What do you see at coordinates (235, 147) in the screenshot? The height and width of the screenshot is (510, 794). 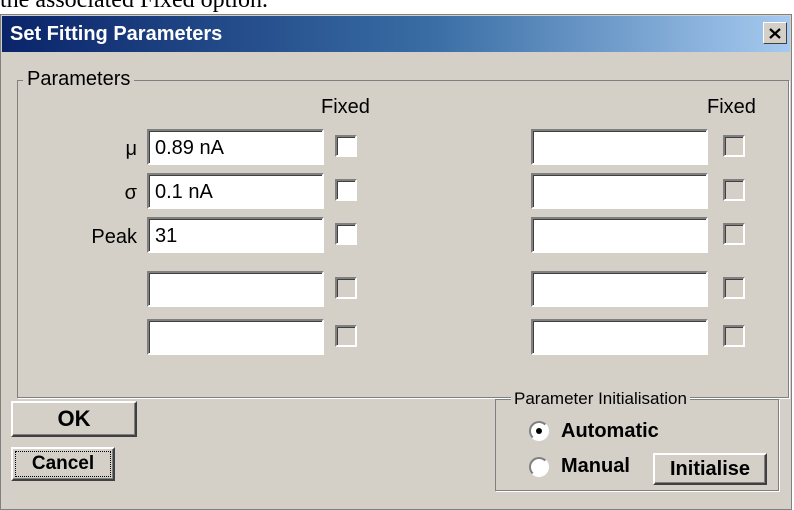 I see `param-value-mu: 0.89 nA` at bounding box center [235, 147].